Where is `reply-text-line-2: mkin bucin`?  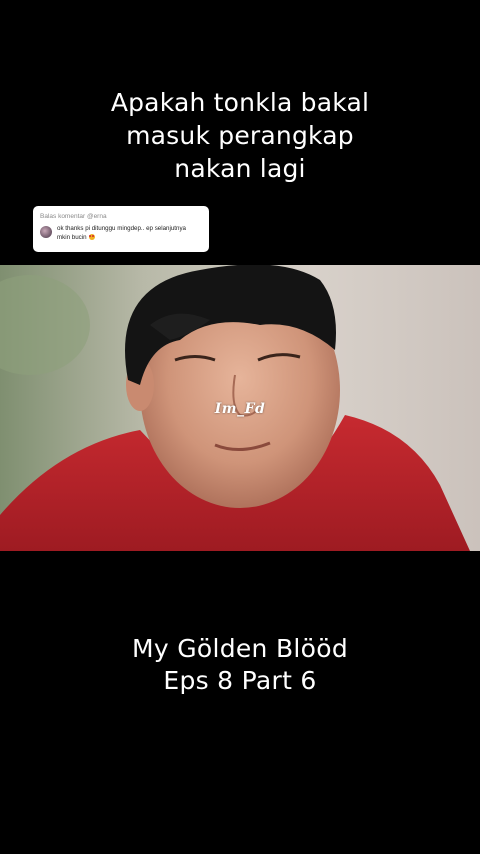 reply-text-line-2: mkin bucin is located at coordinates (72, 237).